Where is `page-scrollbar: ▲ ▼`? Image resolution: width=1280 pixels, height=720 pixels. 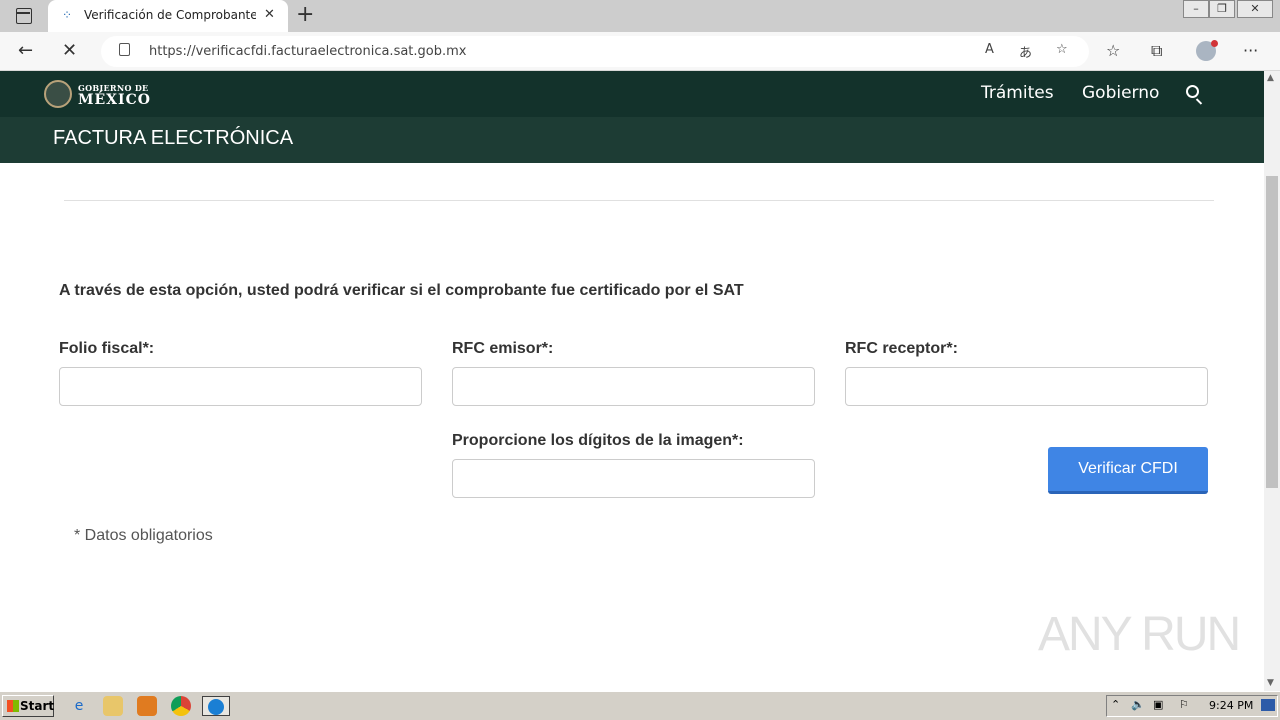 page-scrollbar: ▲ ▼ is located at coordinates (1272, 381).